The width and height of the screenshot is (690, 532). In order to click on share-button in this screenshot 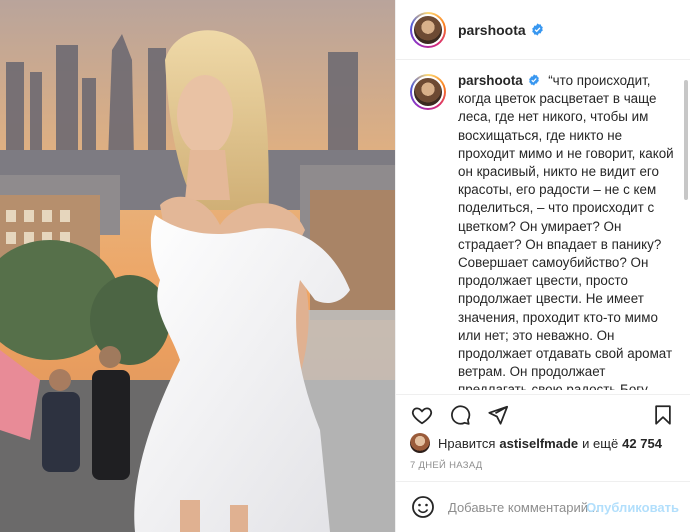, I will do `click(498, 415)`.